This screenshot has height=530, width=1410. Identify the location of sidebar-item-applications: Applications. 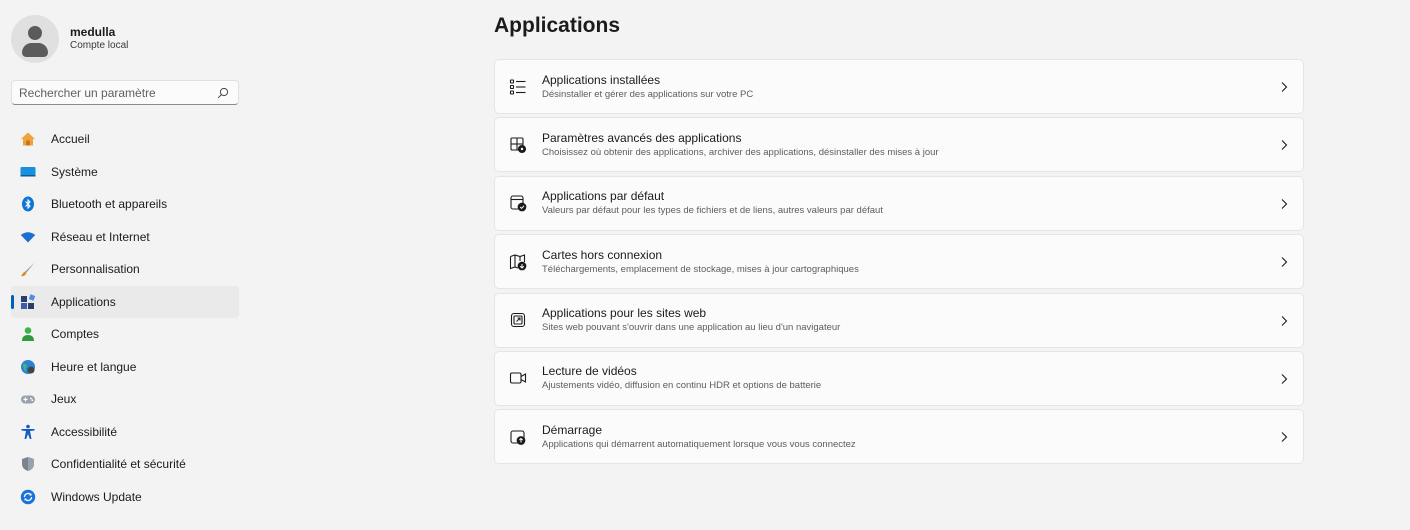
(125, 301).